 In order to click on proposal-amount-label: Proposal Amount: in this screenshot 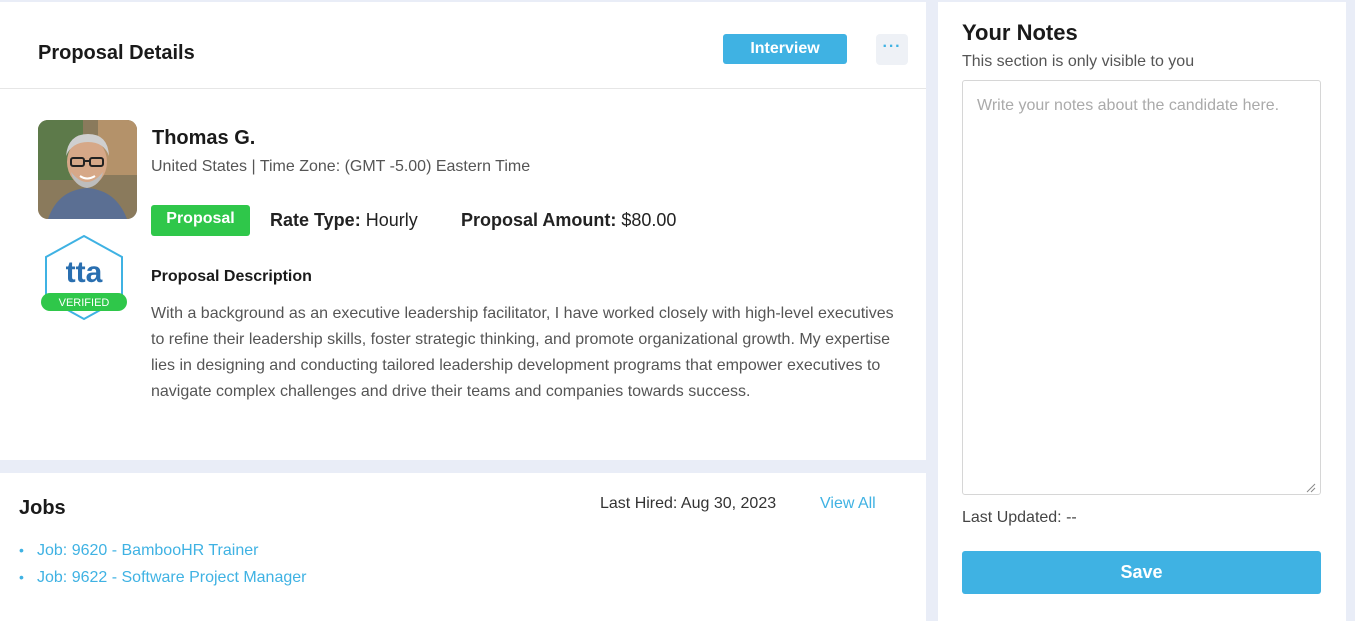, I will do `click(539, 220)`.